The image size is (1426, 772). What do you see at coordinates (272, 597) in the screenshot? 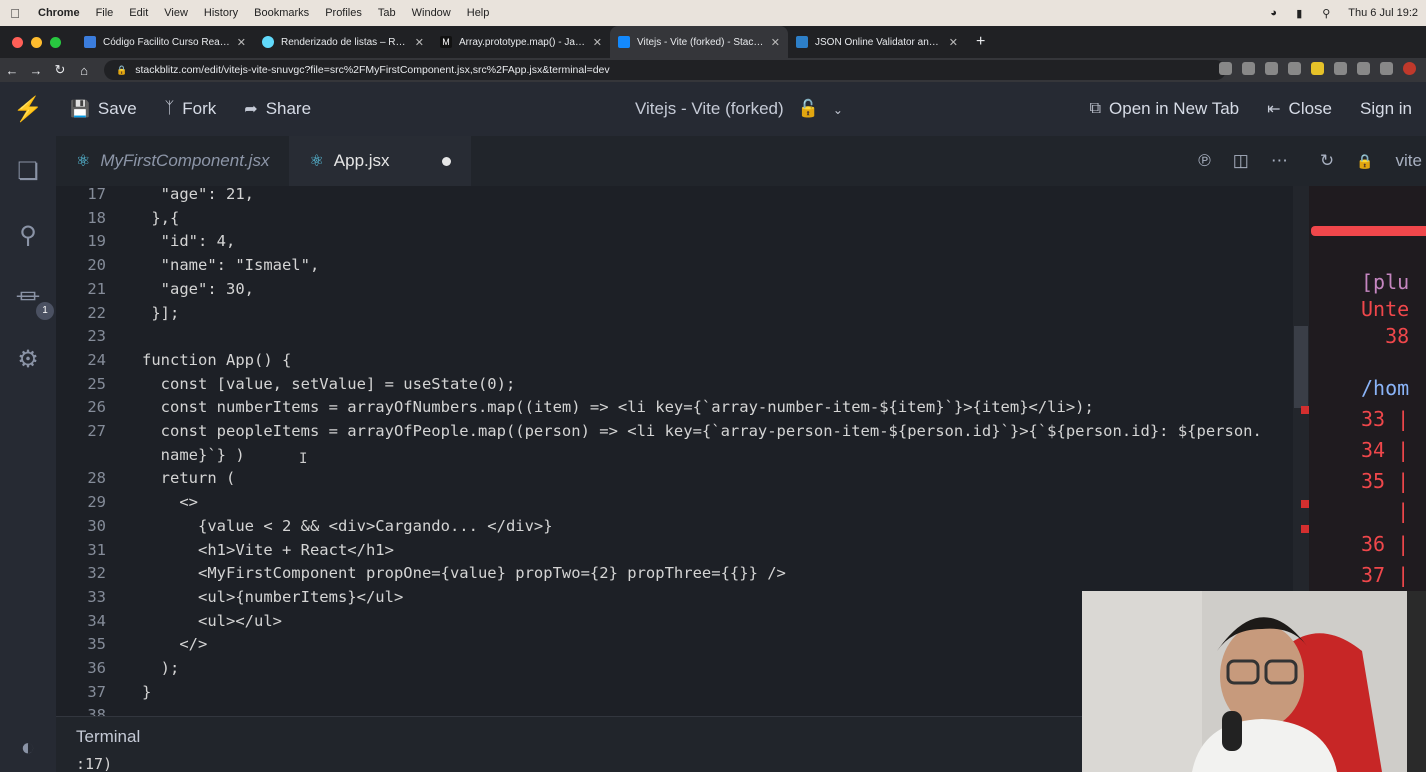
I see `code-text: <ul>{numberItems}</ul>` at bounding box center [272, 597].